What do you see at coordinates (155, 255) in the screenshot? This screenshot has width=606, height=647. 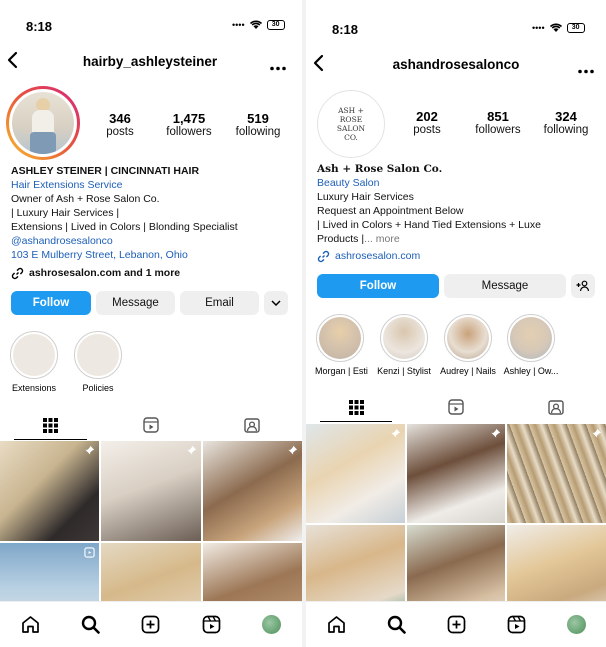 I see `address-link: 103 E Mulberry Street, Lebanon, Ohio` at bounding box center [155, 255].